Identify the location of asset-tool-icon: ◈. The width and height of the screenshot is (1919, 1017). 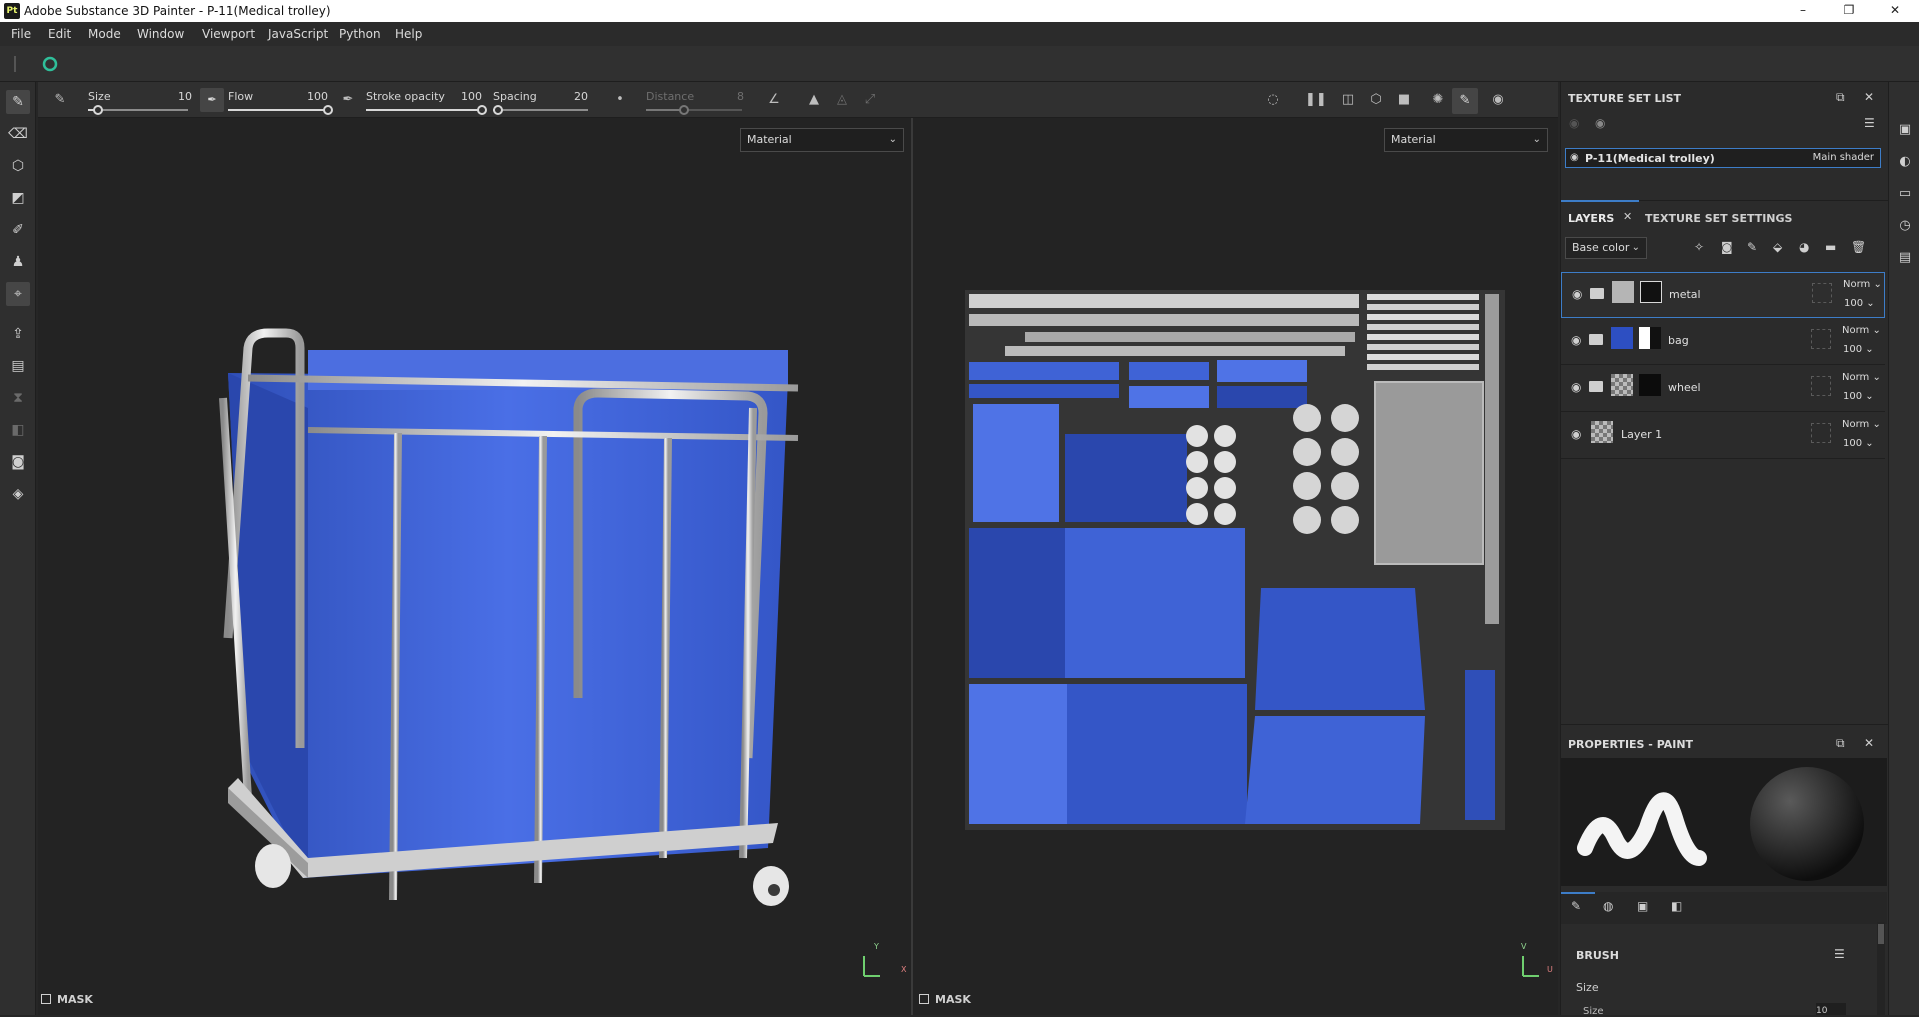
(18, 494).